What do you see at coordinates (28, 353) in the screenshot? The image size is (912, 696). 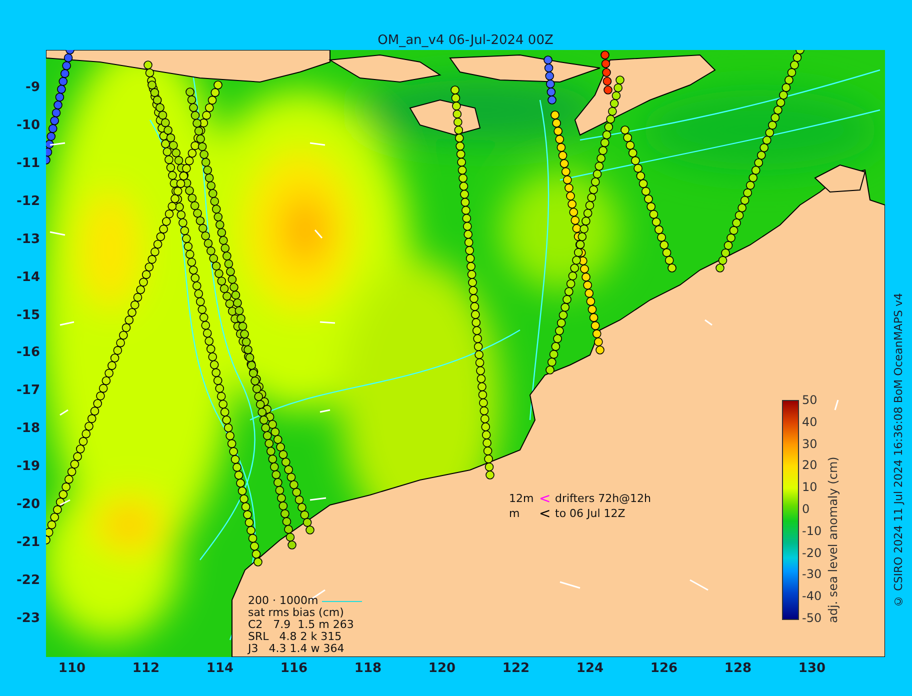 I see `axis-label: -16` at bounding box center [28, 353].